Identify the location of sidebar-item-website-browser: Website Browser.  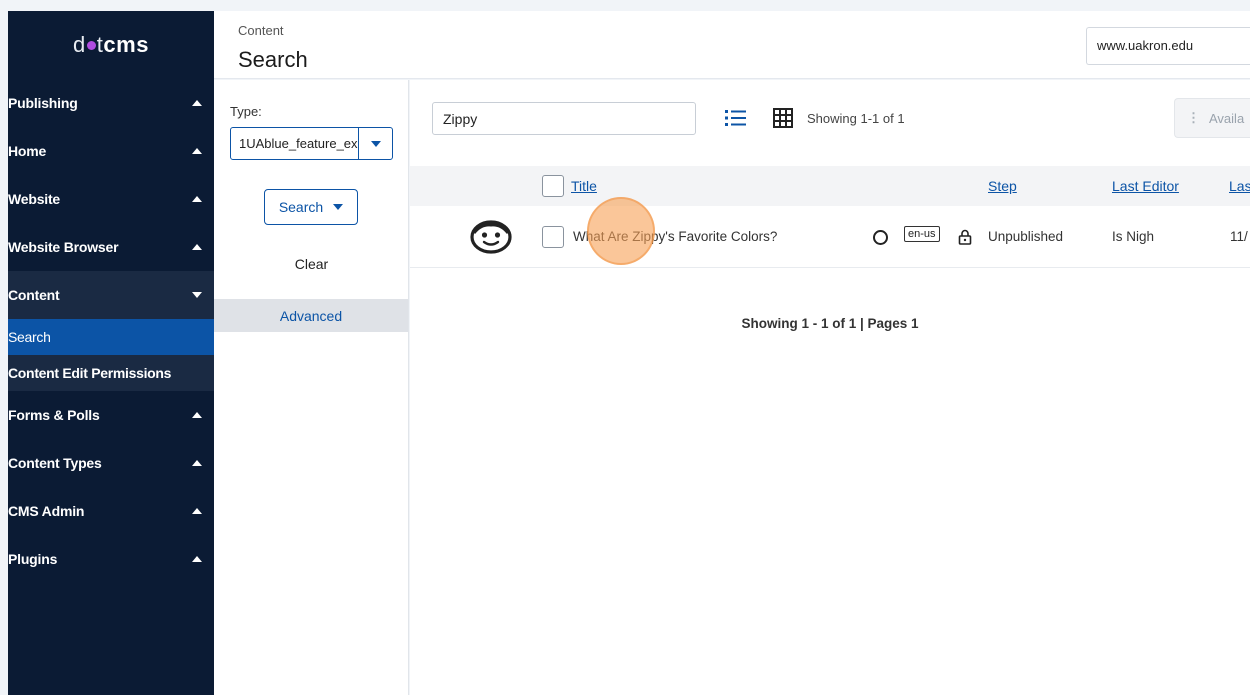
(111, 247).